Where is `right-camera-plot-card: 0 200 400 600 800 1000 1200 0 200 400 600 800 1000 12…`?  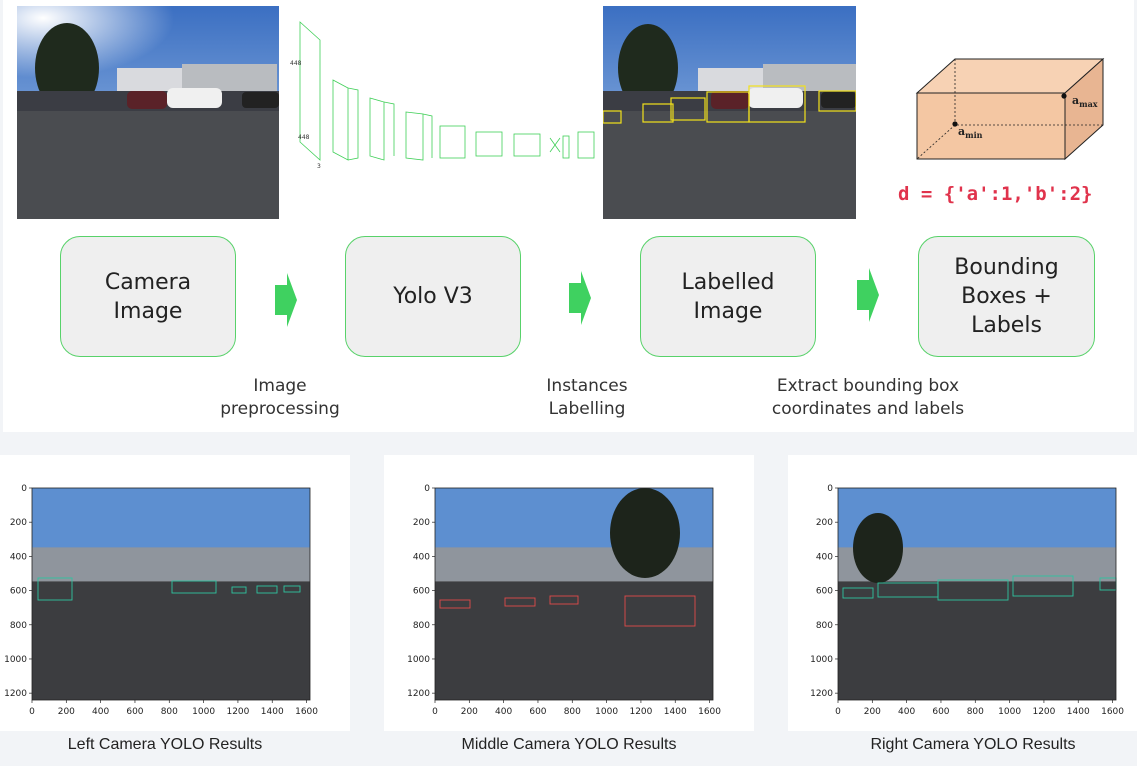 right-camera-plot-card: 0 200 400 600 800 1000 1200 0 200 400 600 800 1000 12… is located at coordinates (962, 593).